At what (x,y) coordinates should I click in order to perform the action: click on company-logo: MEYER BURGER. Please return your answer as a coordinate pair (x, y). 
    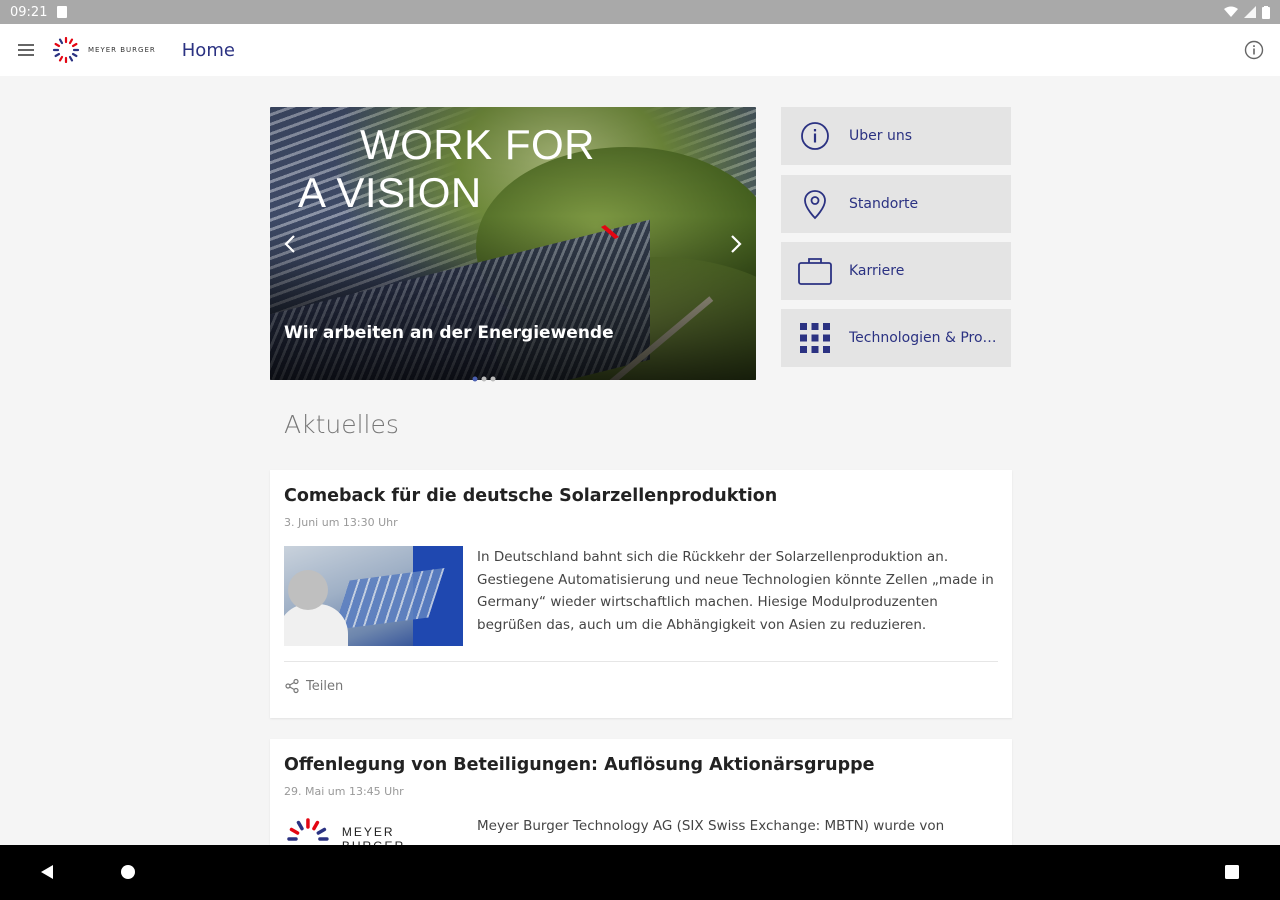
    Looking at the image, I should click on (104, 50).